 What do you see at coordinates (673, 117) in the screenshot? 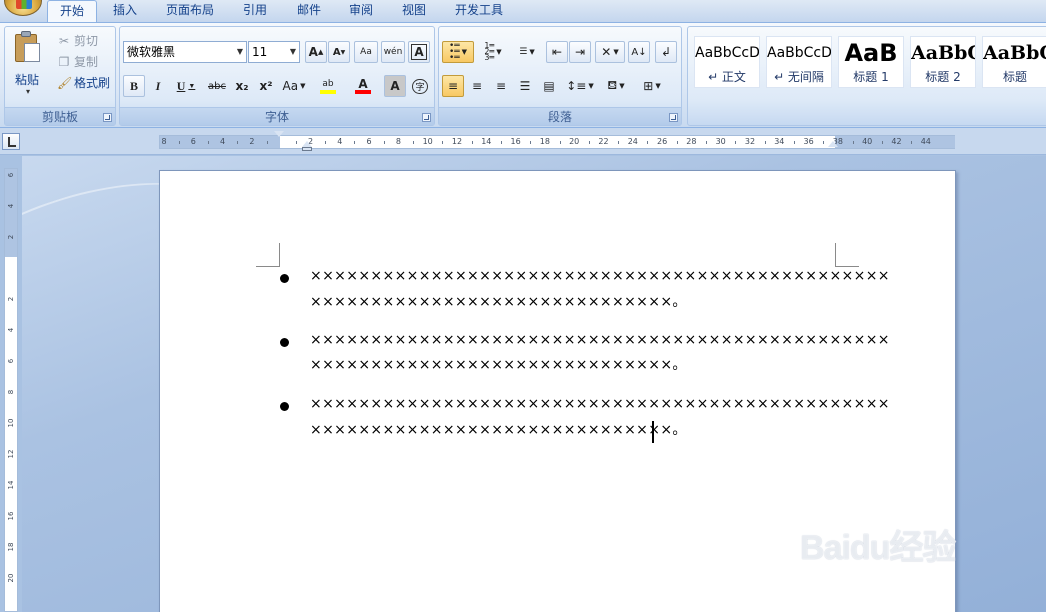
I see `paragraph-dialog-launcher` at bounding box center [673, 117].